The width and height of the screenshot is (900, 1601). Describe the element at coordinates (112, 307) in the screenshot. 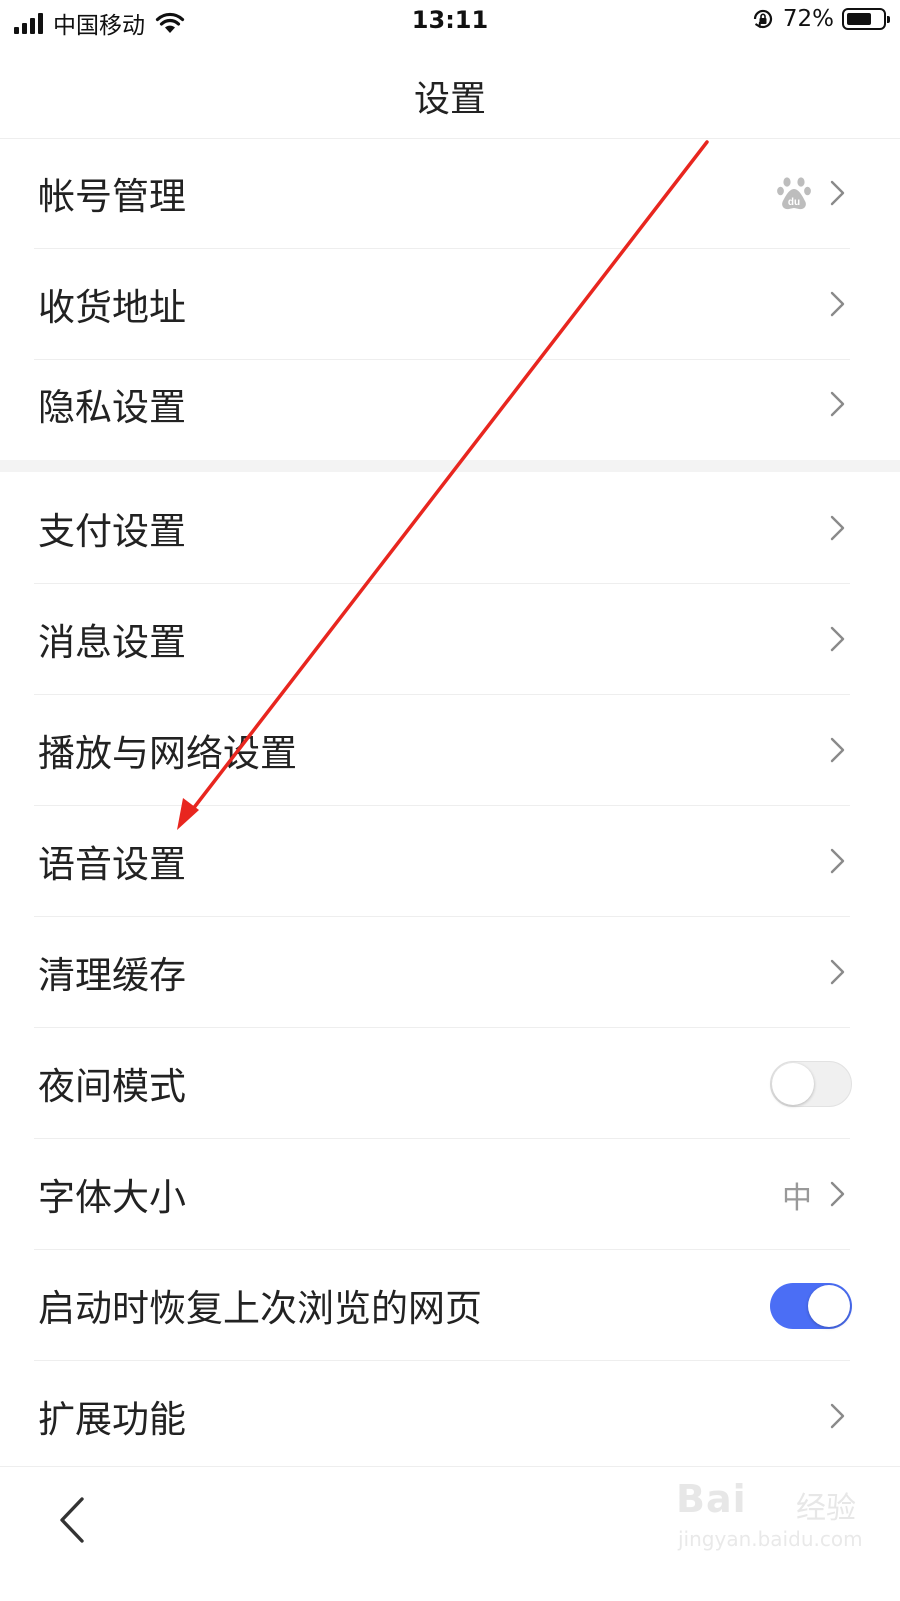

I see `settings-item-label: 收货地址` at that location.